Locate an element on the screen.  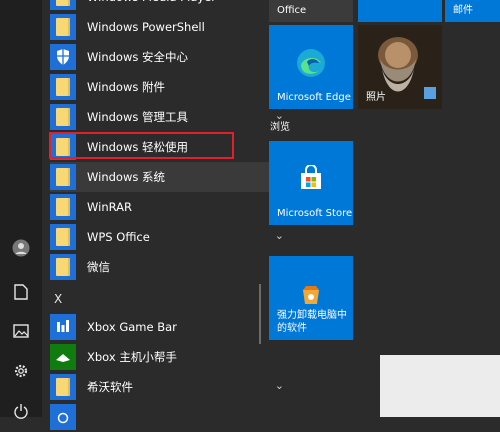
edge-tile-label: Microsoft Edge is located at coordinates (314, 97).